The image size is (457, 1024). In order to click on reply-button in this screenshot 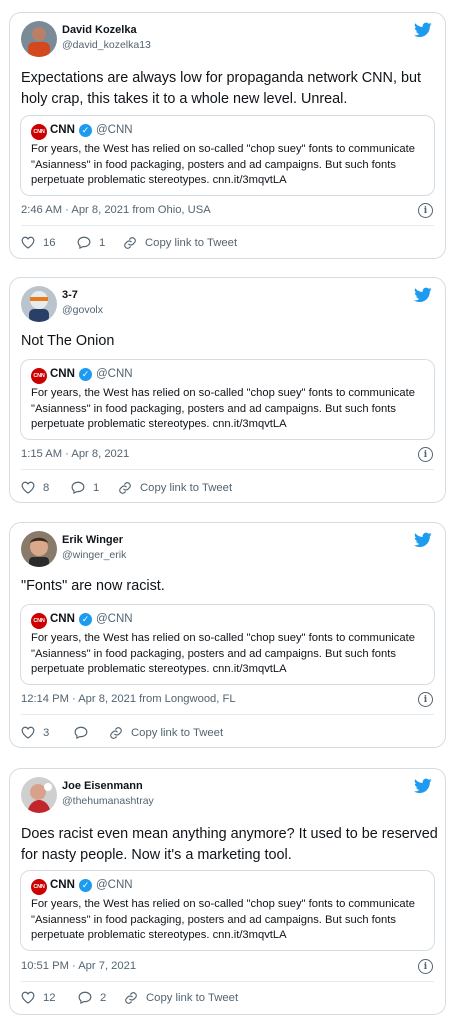, I will do `click(85, 732)`.